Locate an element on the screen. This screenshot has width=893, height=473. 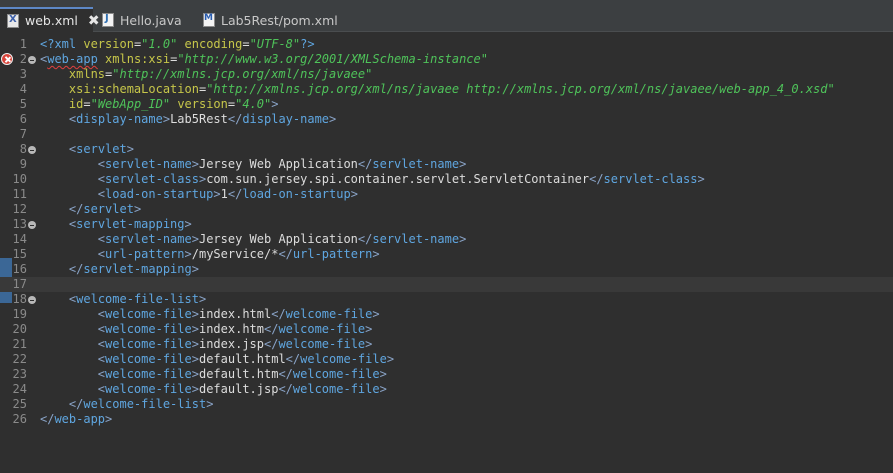
code-line: 6 <display-name>Lab5Rest</display-name> is located at coordinates (446, 119).